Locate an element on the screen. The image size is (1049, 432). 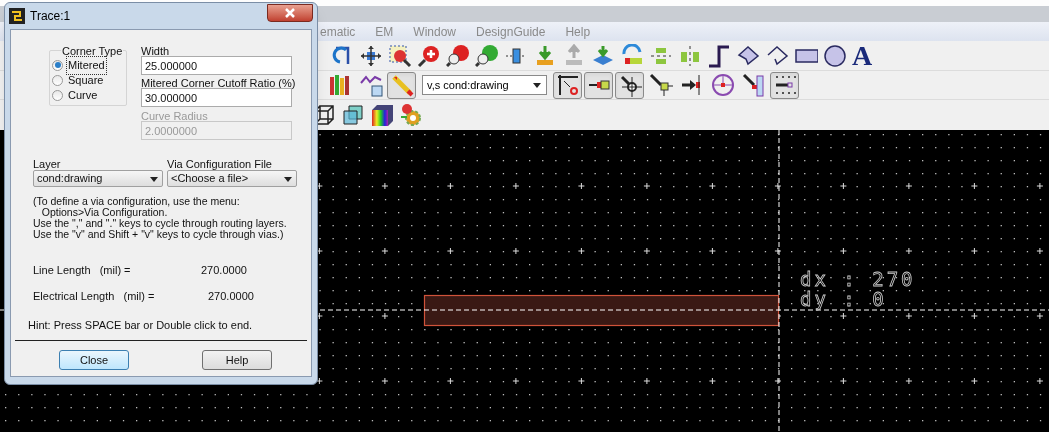
zoom-area-icon is located at coordinates (400, 55).